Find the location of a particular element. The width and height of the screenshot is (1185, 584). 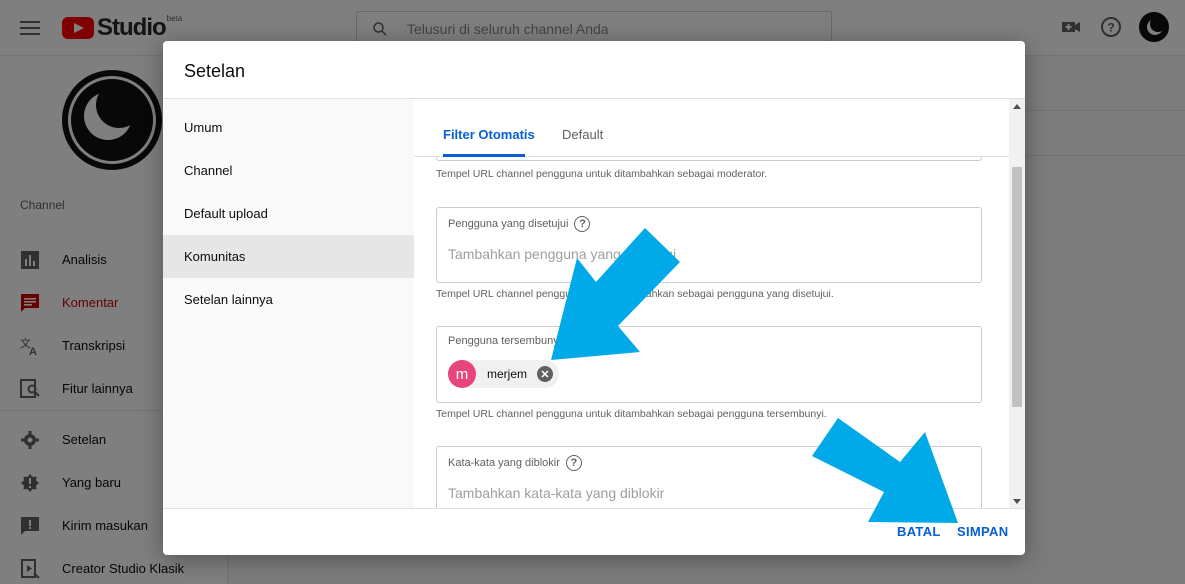

scroll-up-icon is located at coordinates (1017, 106).